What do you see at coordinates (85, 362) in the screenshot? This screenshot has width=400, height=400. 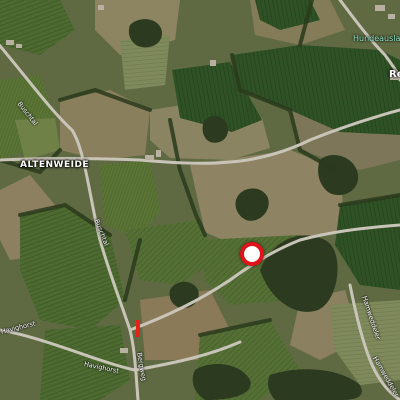 I see `field` at bounding box center [85, 362].